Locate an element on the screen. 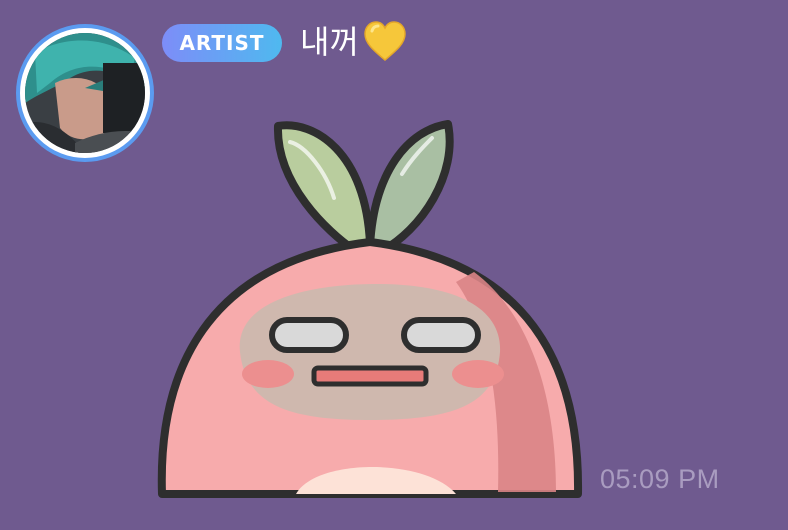 The width and height of the screenshot is (788, 530). yellow-heart-icon is located at coordinates (385, 41).